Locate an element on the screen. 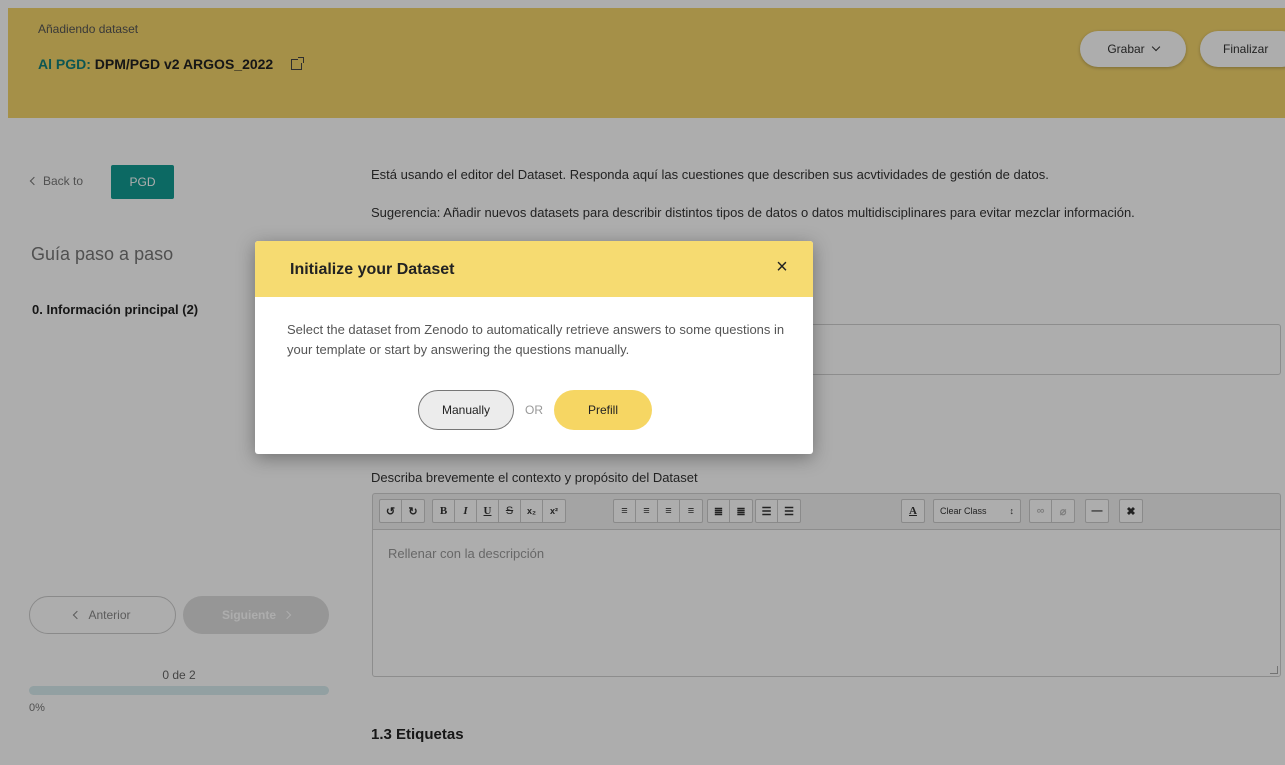 Image resolution: width=1285 pixels, height=765 pixels. prefill-button: Prefill is located at coordinates (603, 410).